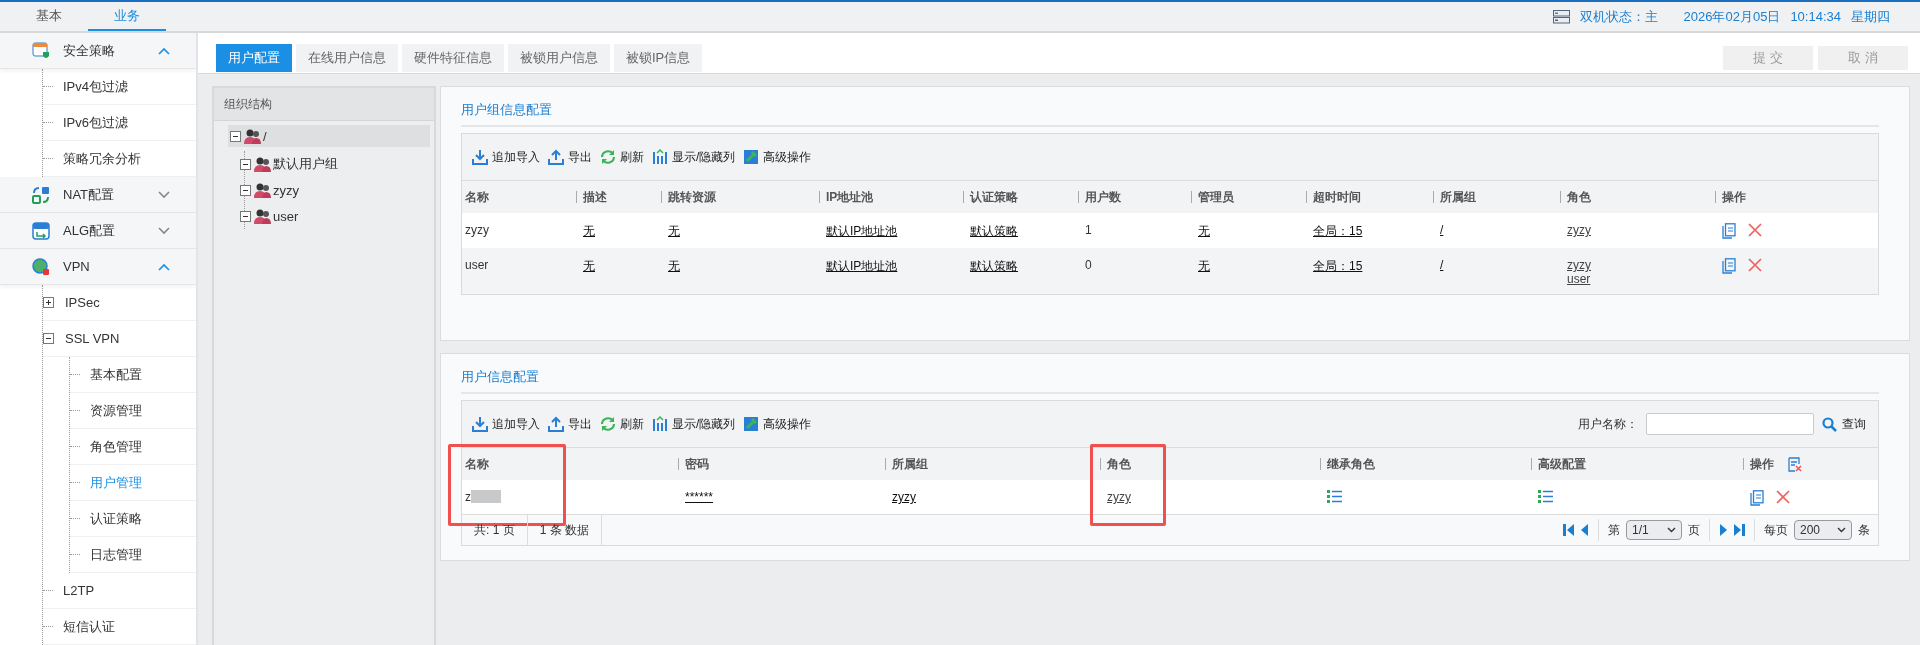 This screenshot has width=1920, height=645. What do you see at coordinates (1119, 464) in the screenshot?
I see `column-header: 角色` at bounding box center [1119, 464].